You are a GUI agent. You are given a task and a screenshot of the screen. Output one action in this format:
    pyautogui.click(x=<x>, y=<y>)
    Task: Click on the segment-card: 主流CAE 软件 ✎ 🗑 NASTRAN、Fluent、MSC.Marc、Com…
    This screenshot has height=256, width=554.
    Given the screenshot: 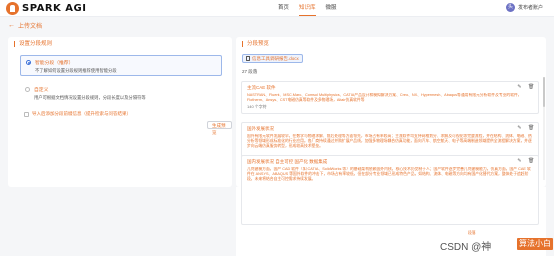 What is the action you would take?
    pyautogui.click(x=390, y=97)
    